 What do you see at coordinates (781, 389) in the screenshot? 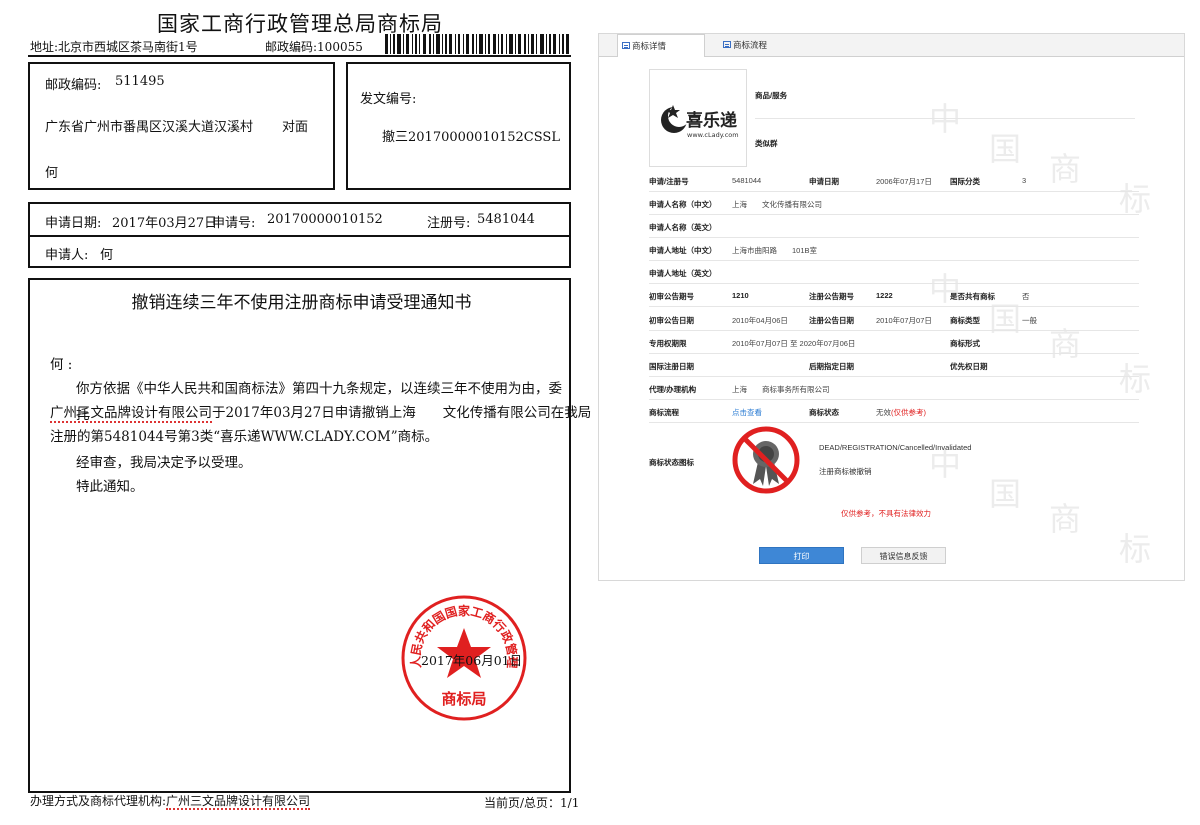
I see `agent-value: 上海 商标事务所有限公司` at bounding box center [781, 389].